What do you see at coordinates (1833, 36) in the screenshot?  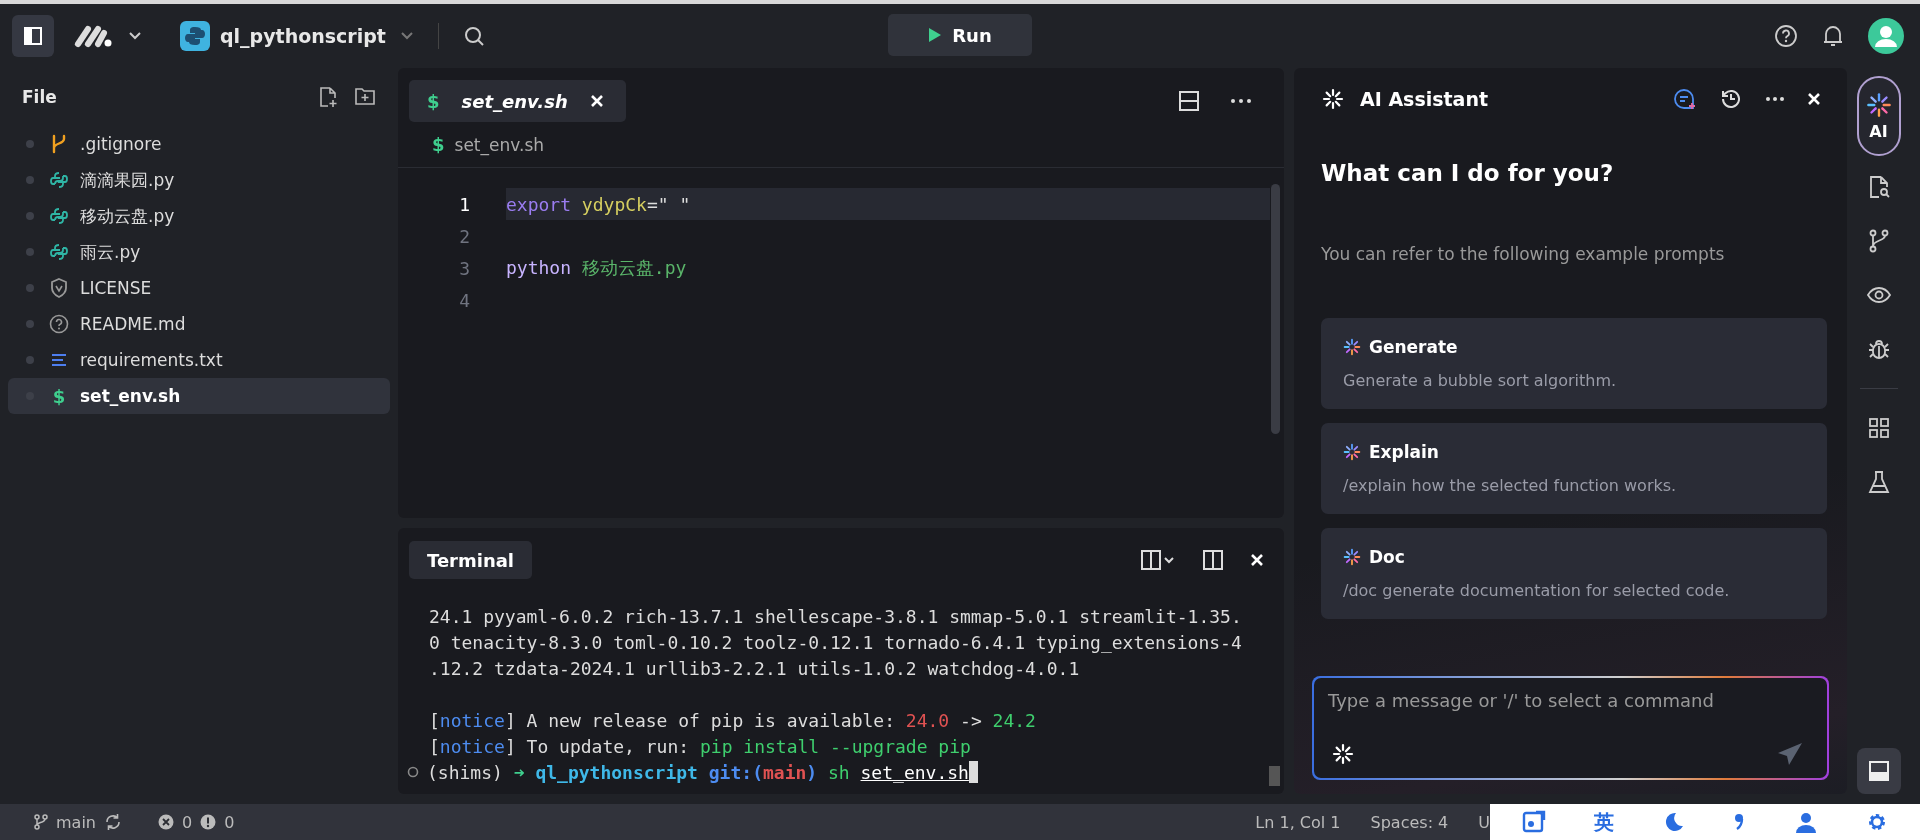 I see `bell-icon` at bounding box center [1833, 36].